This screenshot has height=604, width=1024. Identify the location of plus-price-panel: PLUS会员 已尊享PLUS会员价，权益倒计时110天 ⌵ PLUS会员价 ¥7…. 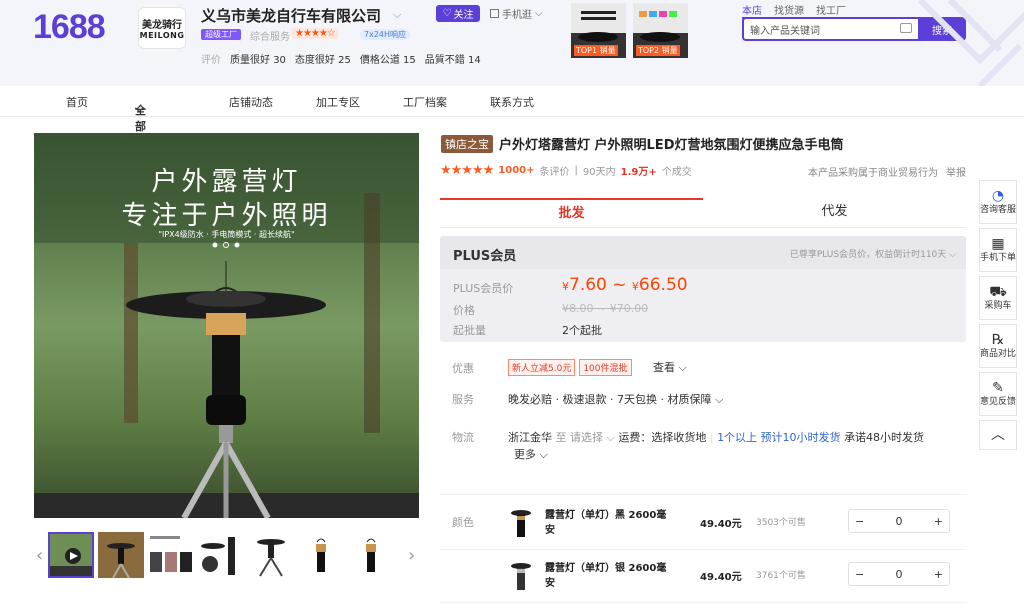
(703, 289).